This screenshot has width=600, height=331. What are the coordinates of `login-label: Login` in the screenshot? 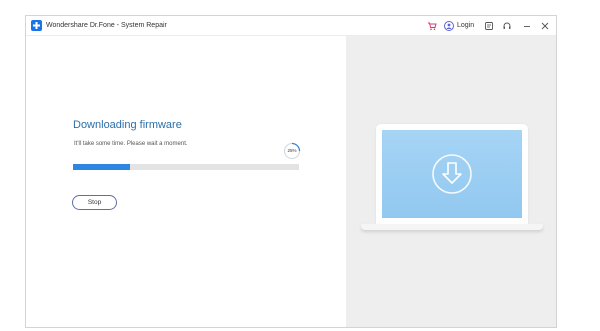 It's located at (466, 25).